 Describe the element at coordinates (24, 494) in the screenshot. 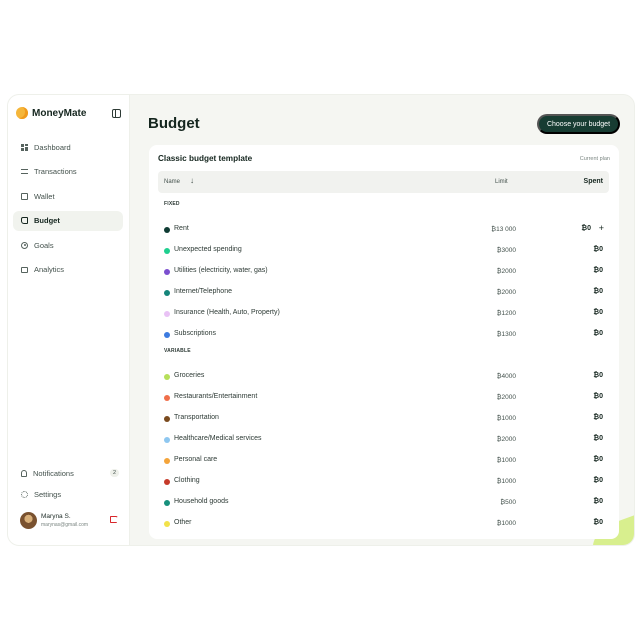

I see `gear-icon` at that location.